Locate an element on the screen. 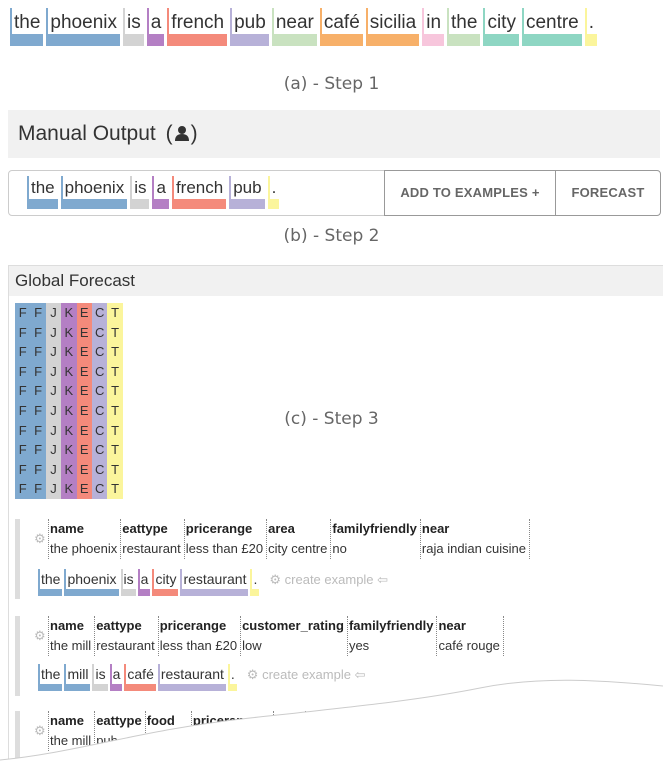 The height and width of the screenshot is (768, 663). add-to-examples-button: ADD TO EXAMPLES + is located at coordinates (470, 193).